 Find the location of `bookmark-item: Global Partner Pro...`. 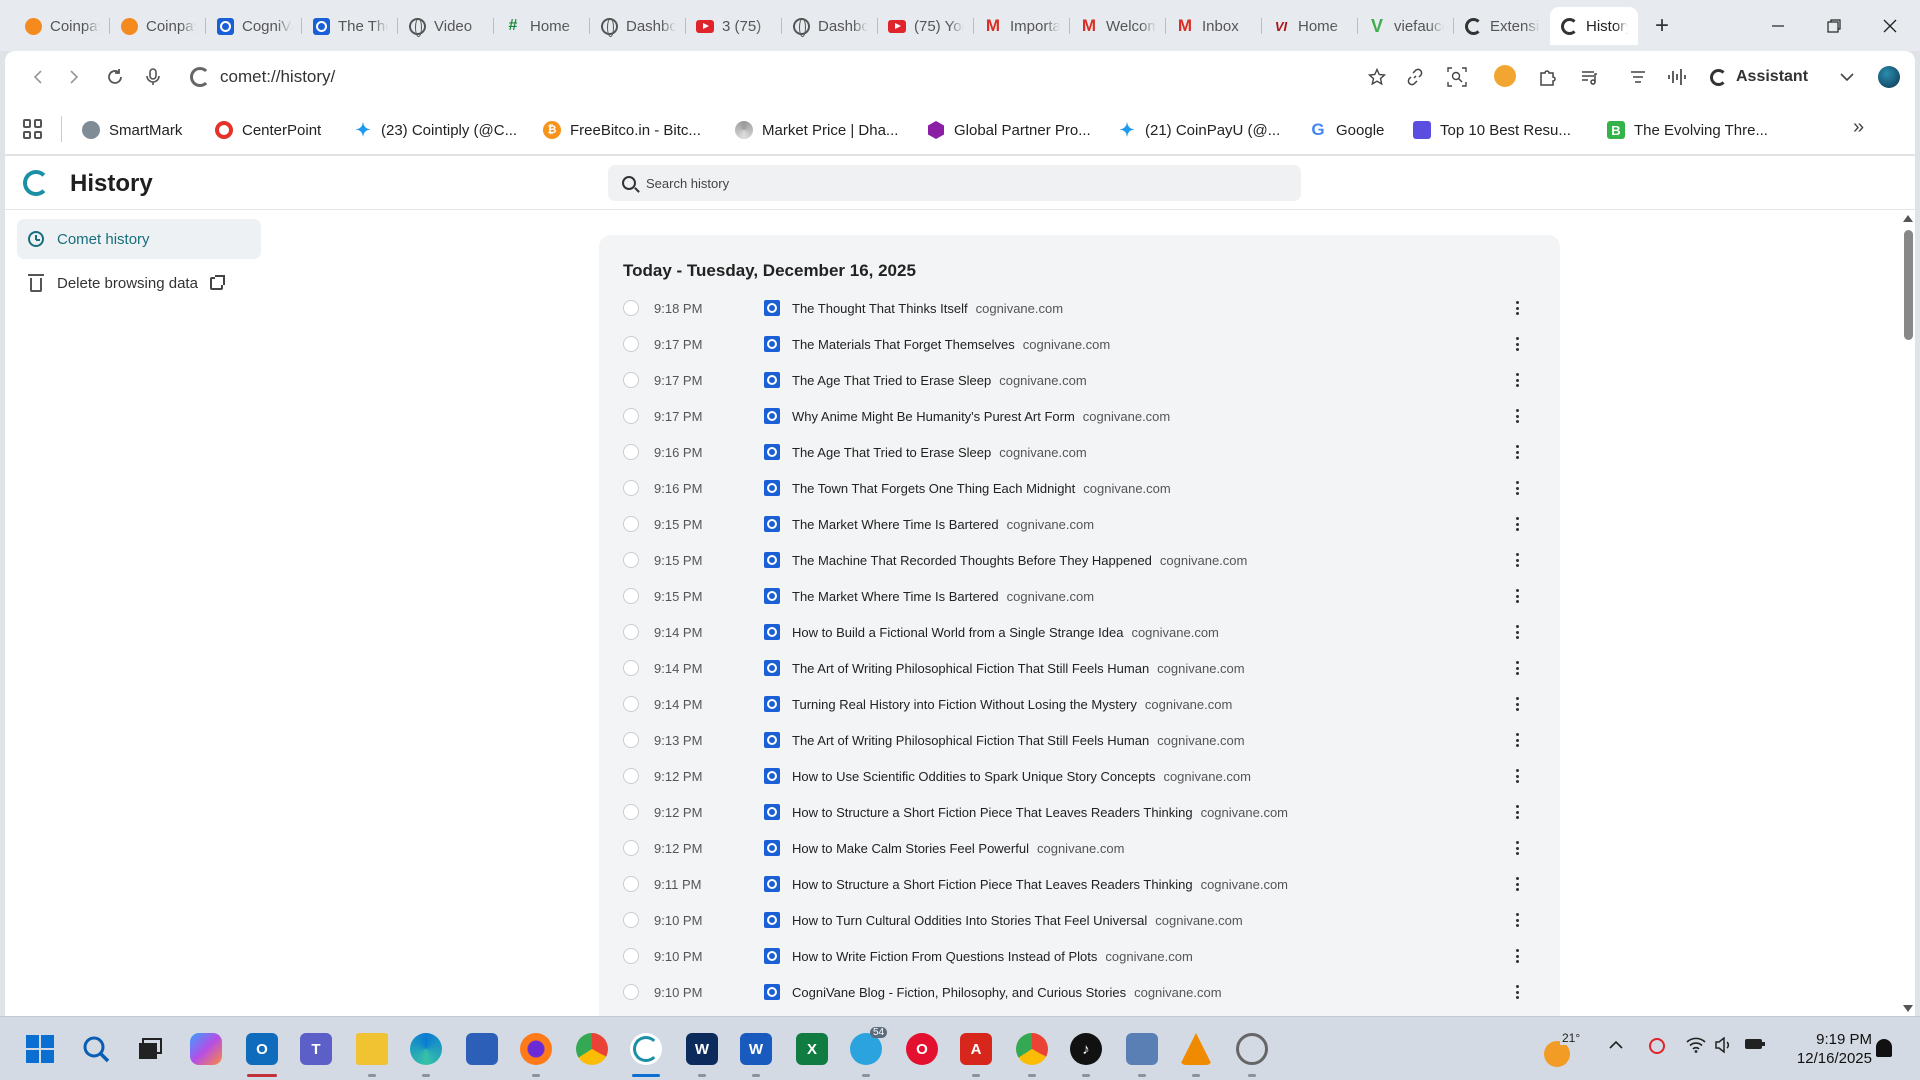

bookmark-item: Global Partner Pro... is located at coordinates (1009, 130).